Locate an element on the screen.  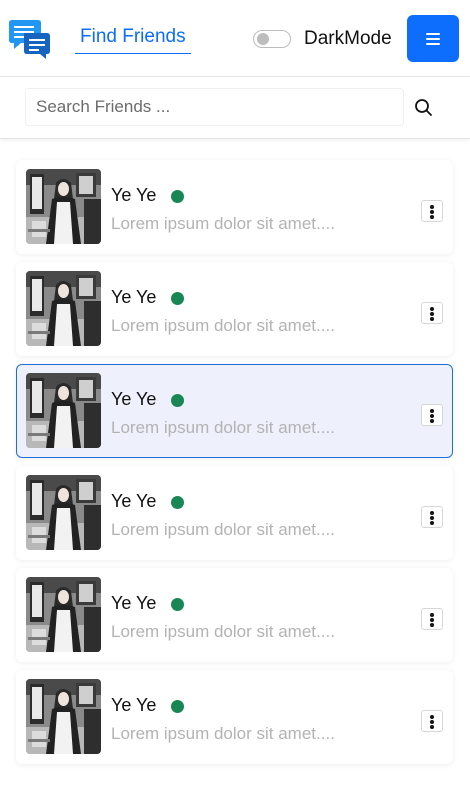
search-icon is located at coordinates (424, 108).